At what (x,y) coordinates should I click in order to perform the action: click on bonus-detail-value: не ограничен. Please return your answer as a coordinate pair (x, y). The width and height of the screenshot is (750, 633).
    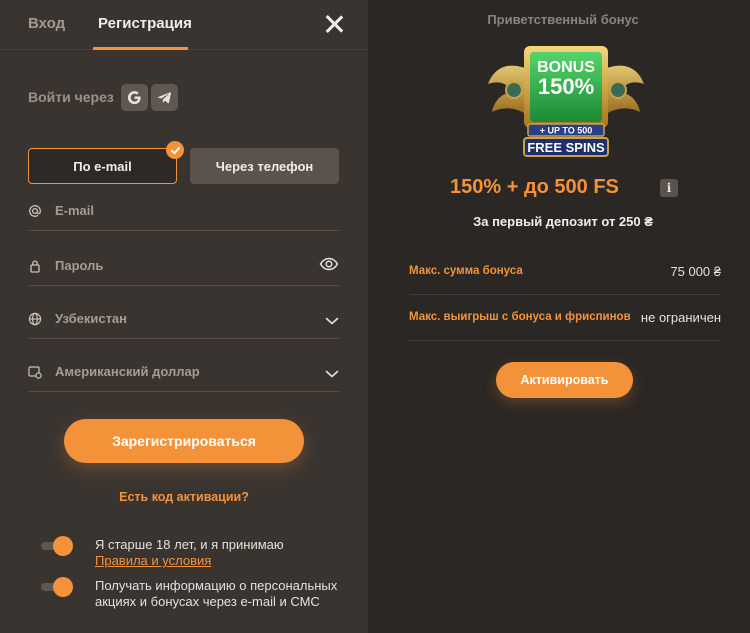
    Looking at the image, I should click on (680, 317).